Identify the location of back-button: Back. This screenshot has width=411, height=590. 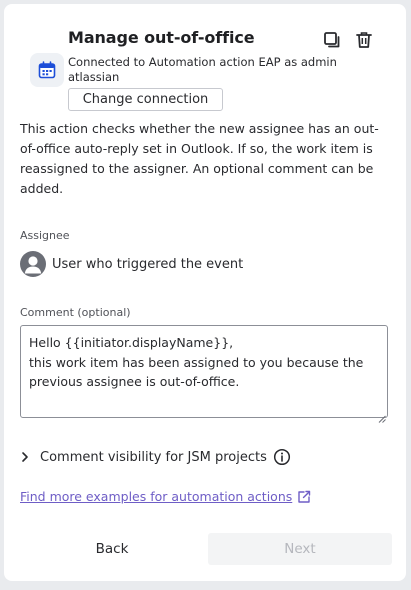
(112, 549).